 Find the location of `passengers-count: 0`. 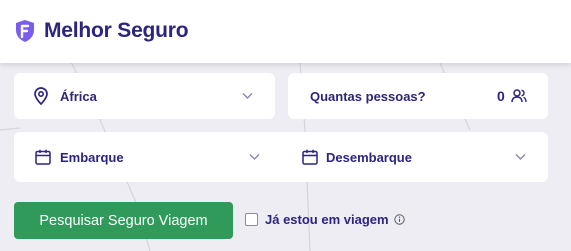

passengers-count: 0 is located at coordinates (501, 96).